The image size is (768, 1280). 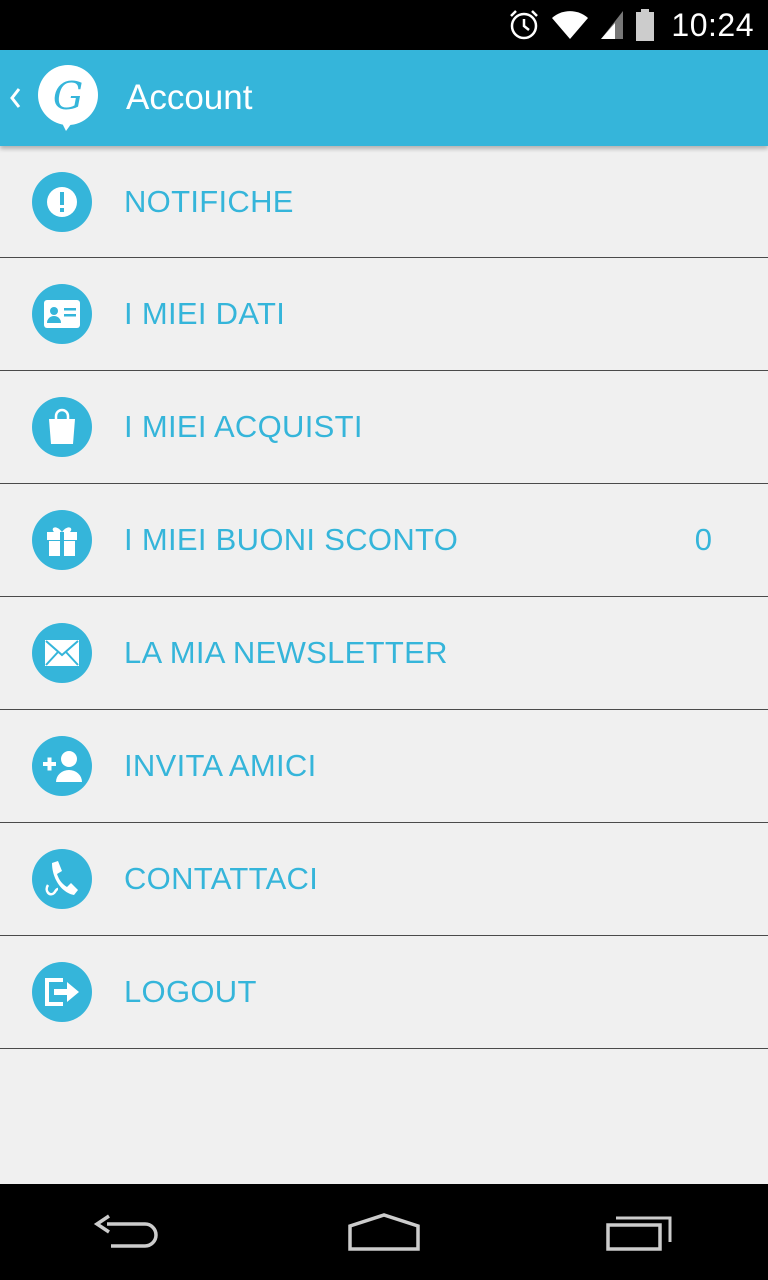 I want to click on menu-item-i-miei-buoni-sconto: I MIEI BUONI SCONTO 0, so click(x=384, y=540).